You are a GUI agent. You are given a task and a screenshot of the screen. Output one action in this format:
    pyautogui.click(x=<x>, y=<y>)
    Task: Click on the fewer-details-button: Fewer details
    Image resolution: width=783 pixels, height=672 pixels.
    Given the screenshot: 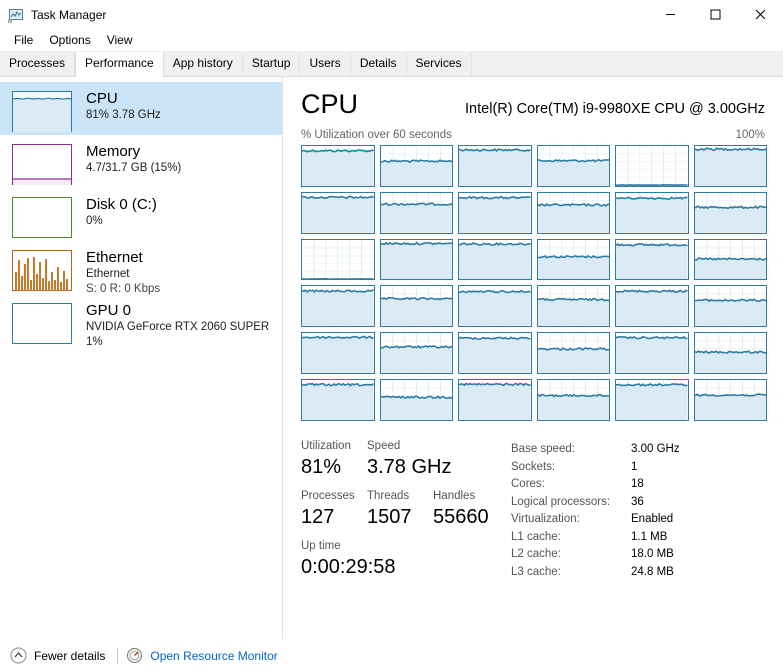 What is the action you would take?
    pyautogui.click(x=57, y=655)
    